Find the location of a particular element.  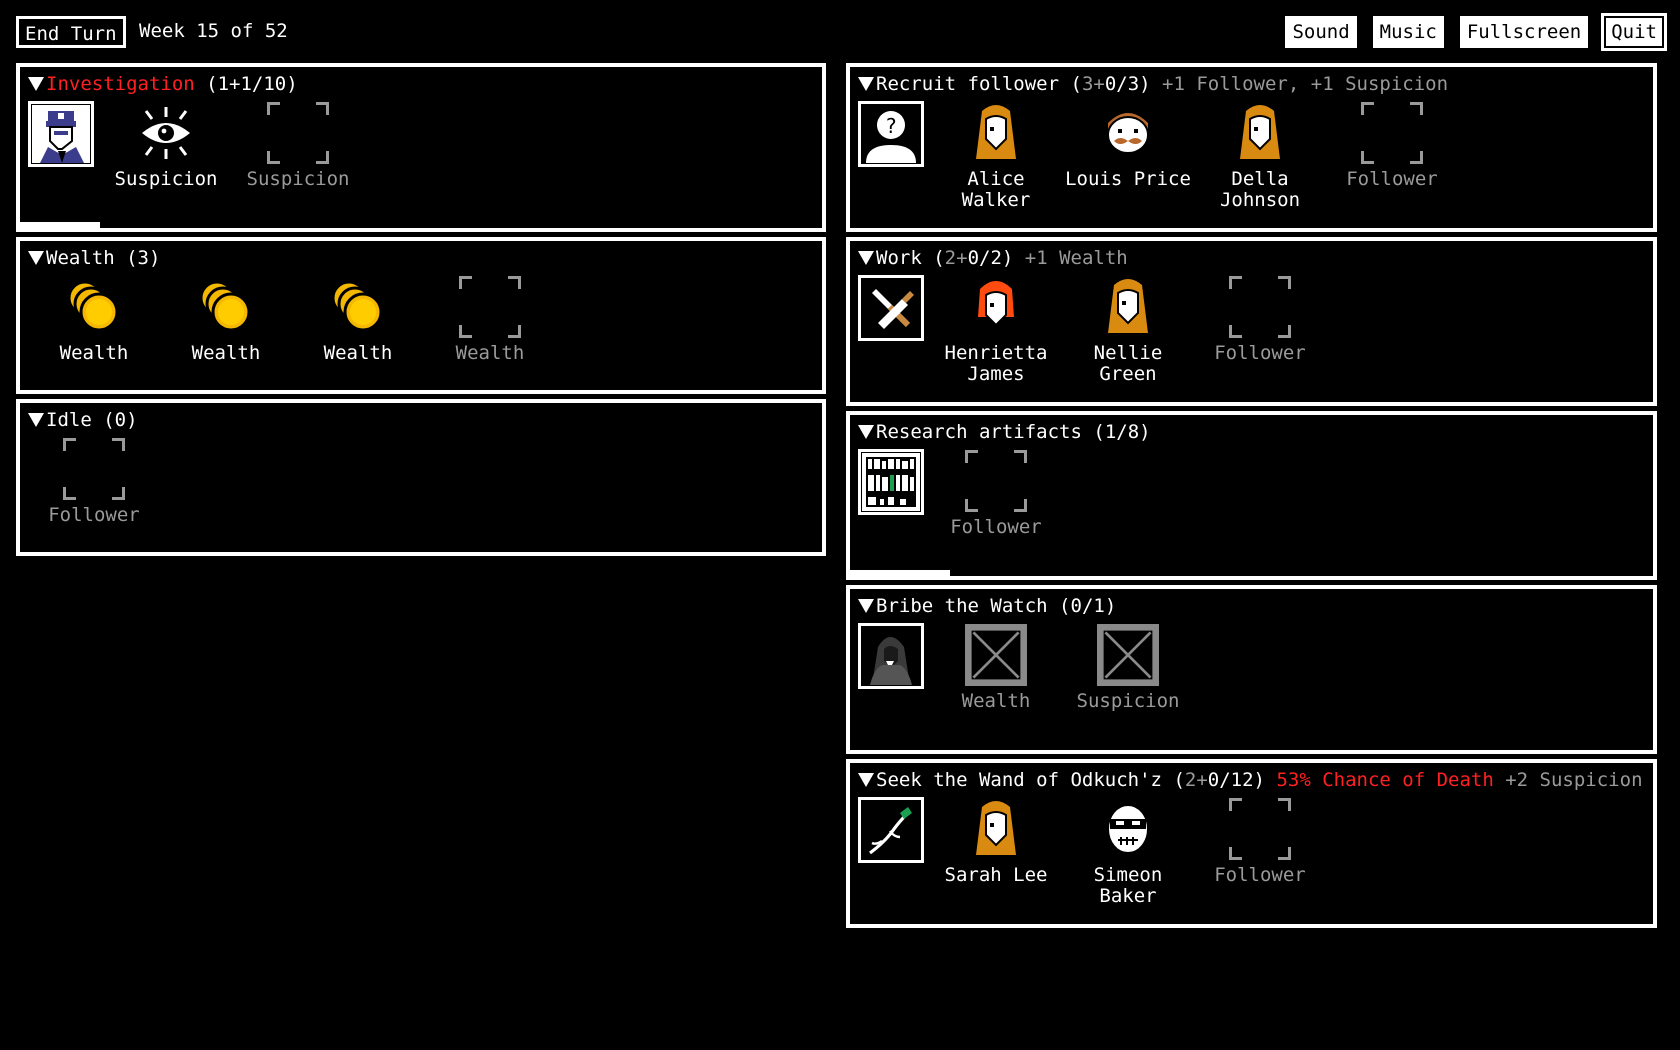

slot-label: Louis Price is located at coordinates (1128, 179).